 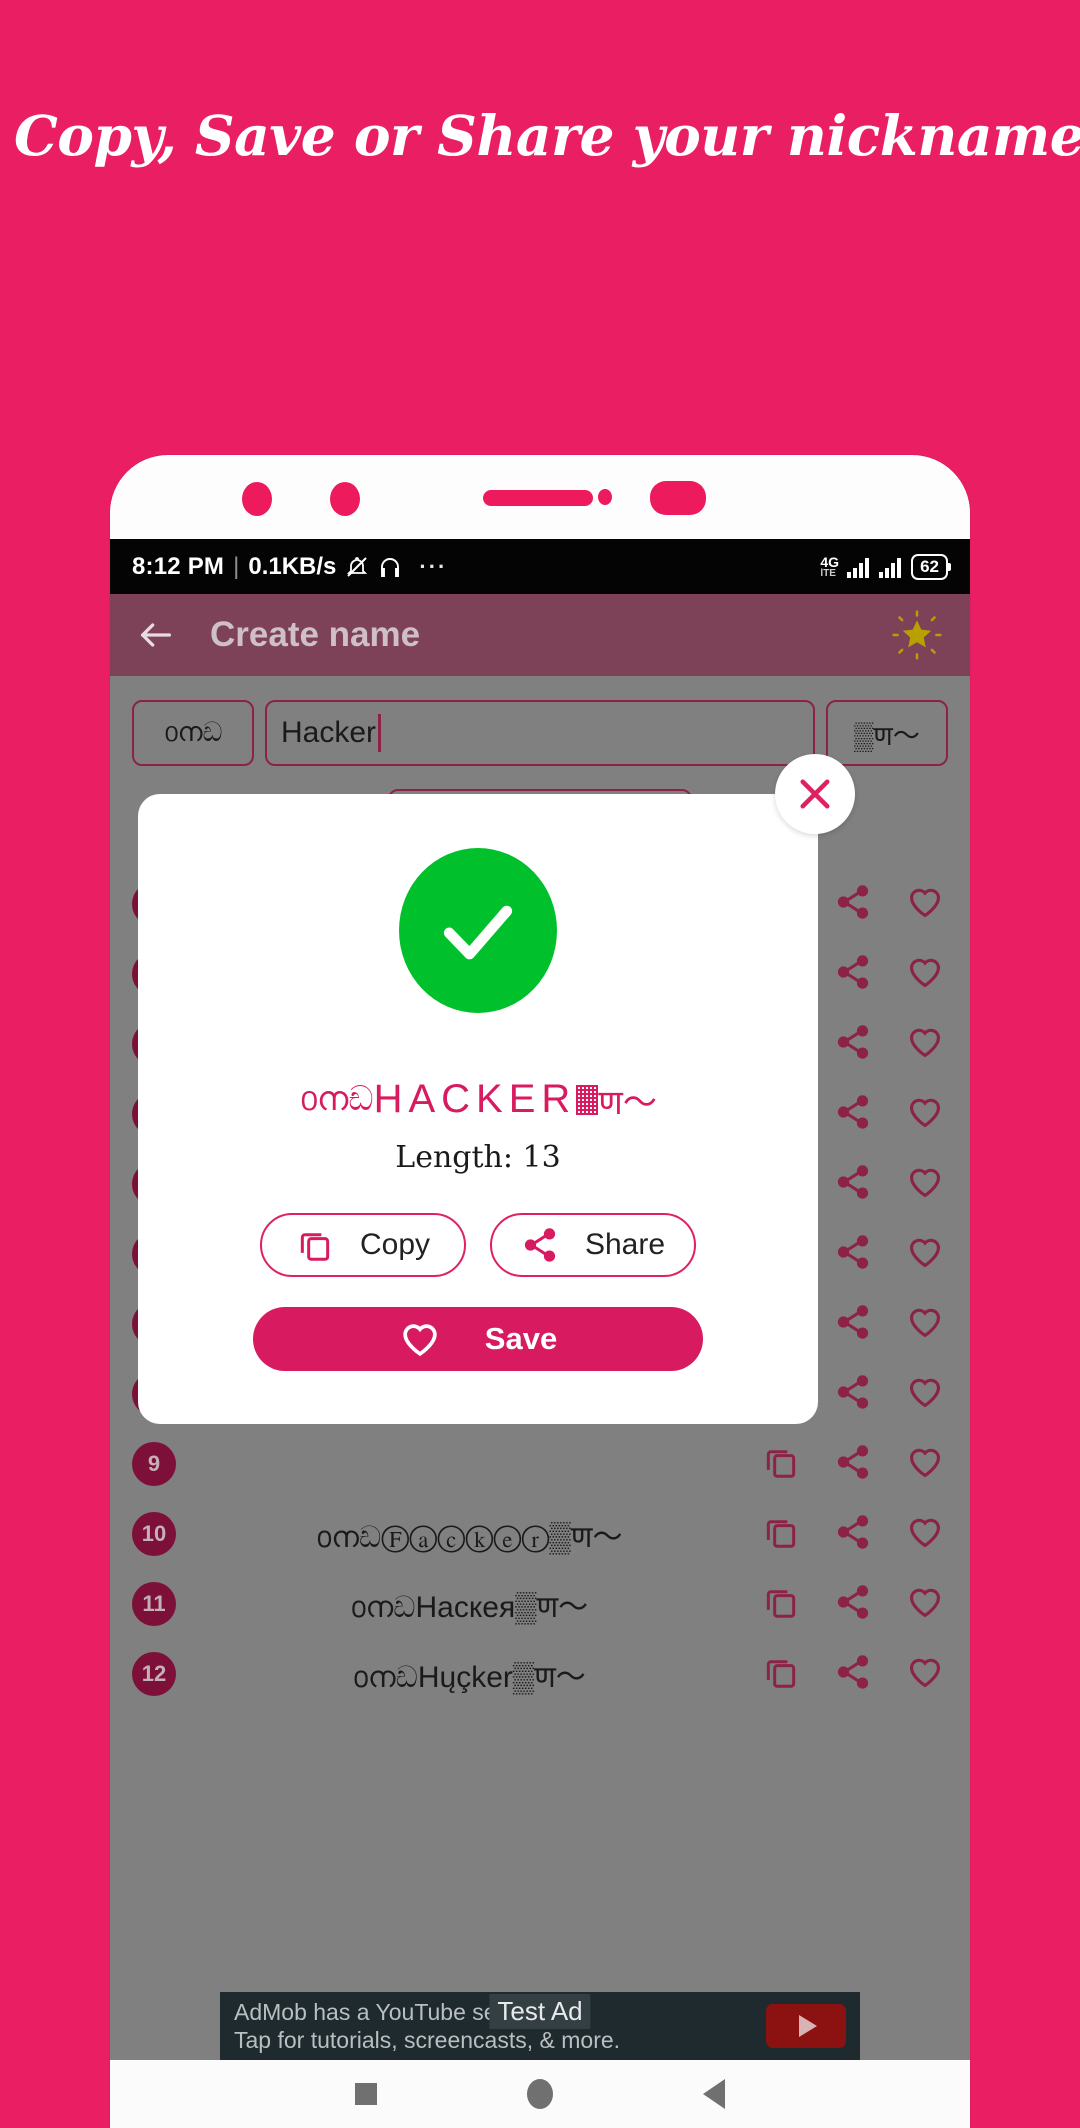 I want to click on sparkle-star-icon, so click(x=917, y=635).